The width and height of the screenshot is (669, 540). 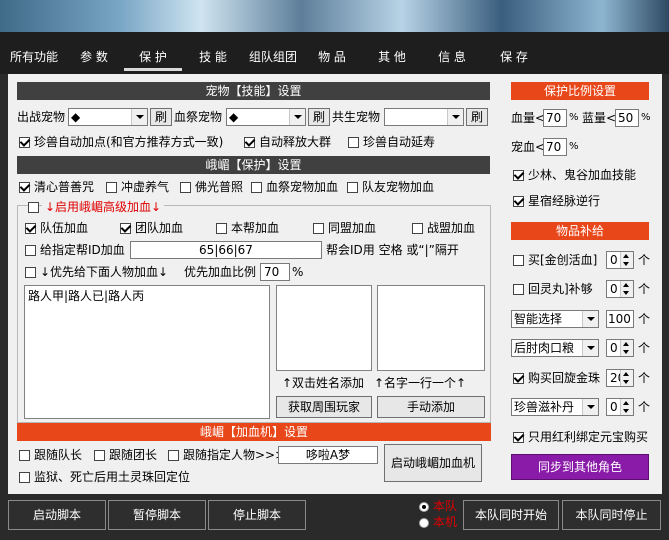 I want to click on target-alliance-checkbox, so click(x=318, y=228).